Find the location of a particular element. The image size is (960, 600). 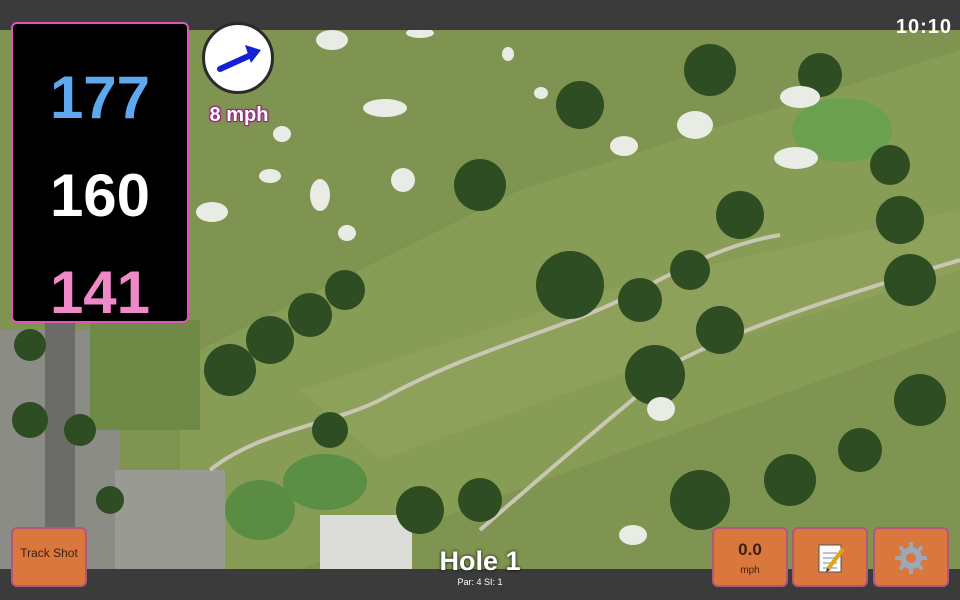

speed-button: 0.0 mph is located at coordinates (750, 557).